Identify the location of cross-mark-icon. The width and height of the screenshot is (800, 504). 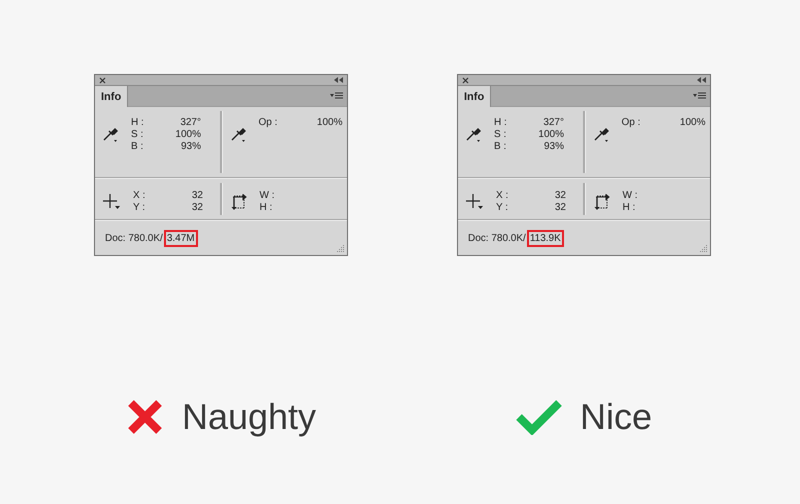
(145, 417).